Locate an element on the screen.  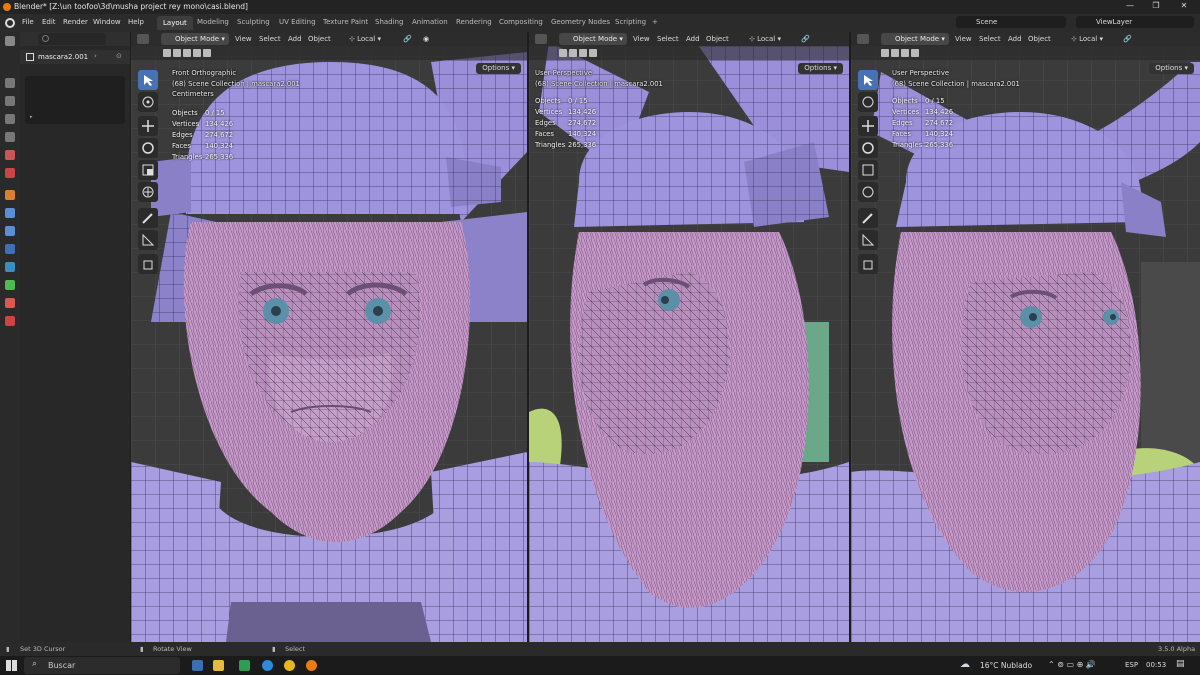
file-explorer-icon is located at coordinates (218, 665).